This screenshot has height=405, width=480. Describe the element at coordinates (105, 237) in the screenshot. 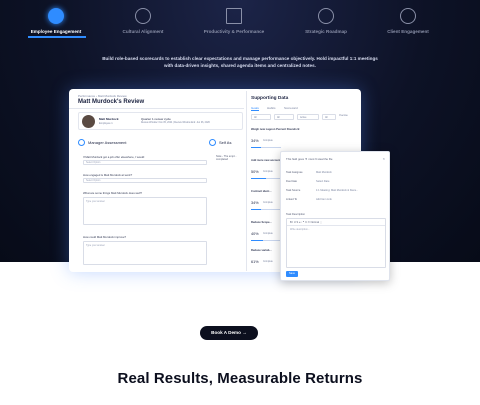

I see `question-4: How could Matt Murdock improve?` at that location.